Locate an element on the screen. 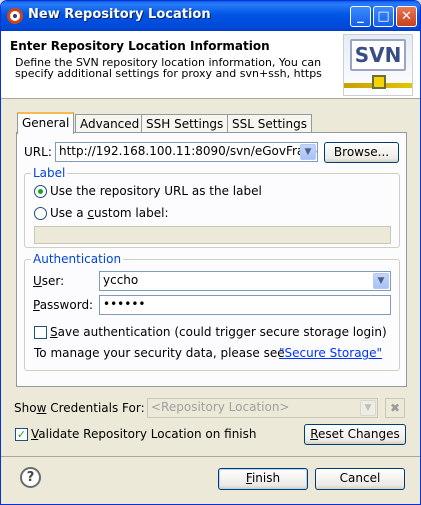  svn-logo-box is located at coordinates (379, 82).